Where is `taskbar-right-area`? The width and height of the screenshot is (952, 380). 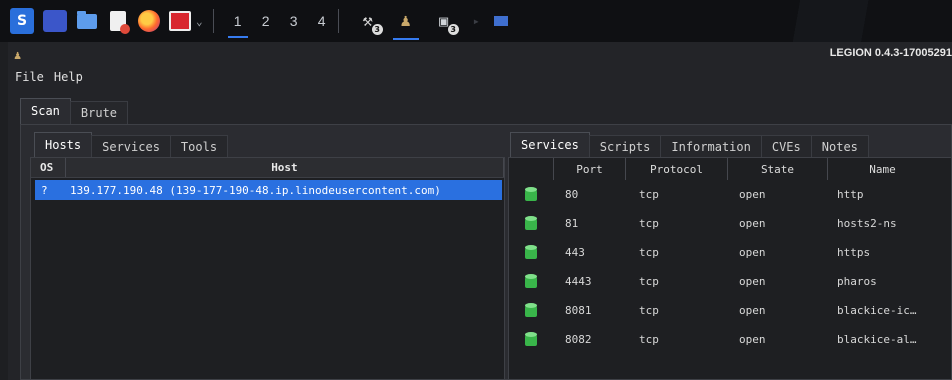
taskbar-right-area is located at coordinates (842, 21).